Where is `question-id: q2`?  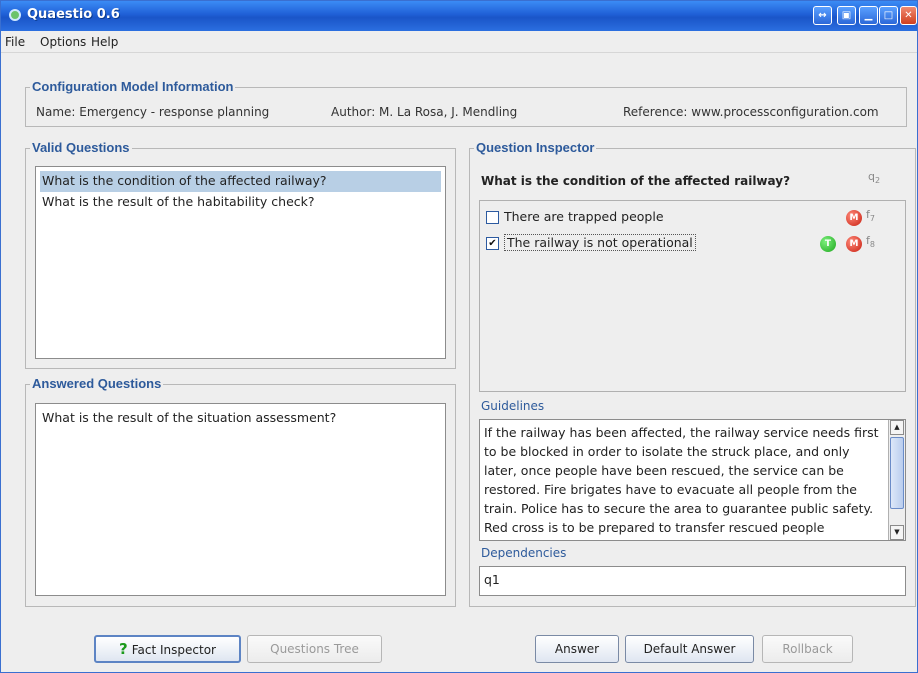
question-id: q2 is located at coordinates (874, 178).